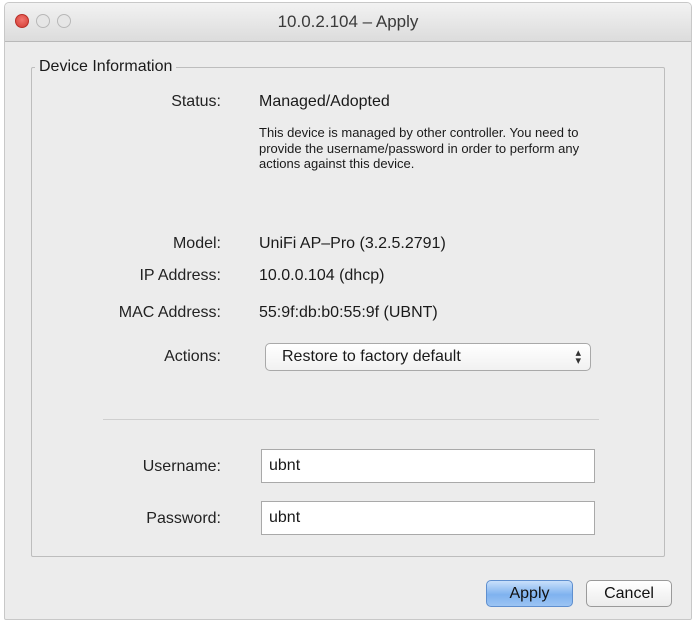  What do you see at coordinates (352, 243) in the screenshot?
I see `model-value: UniFi AP–Pro (3.2.5.2791)` at bounding box center [352, 243].